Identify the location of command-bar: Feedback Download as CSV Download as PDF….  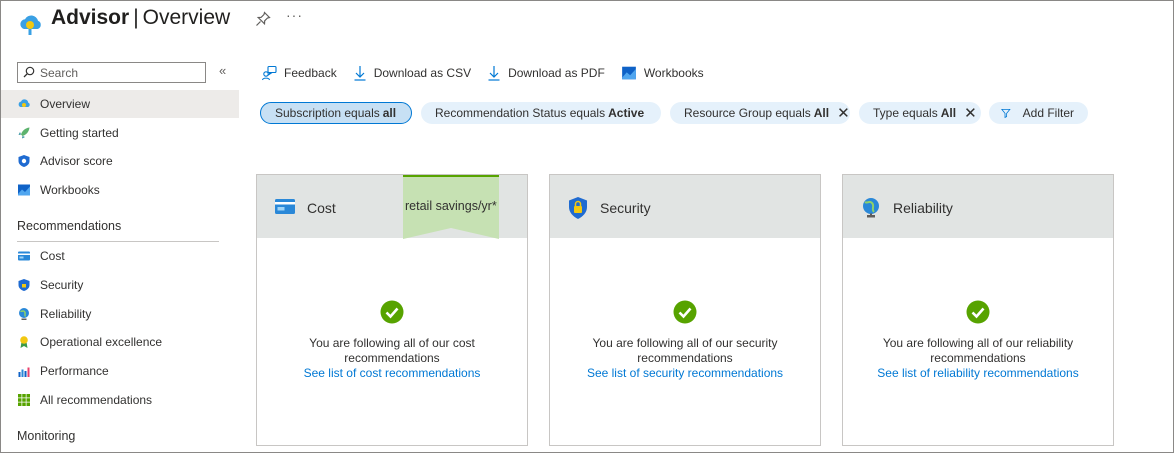
(490, 73).